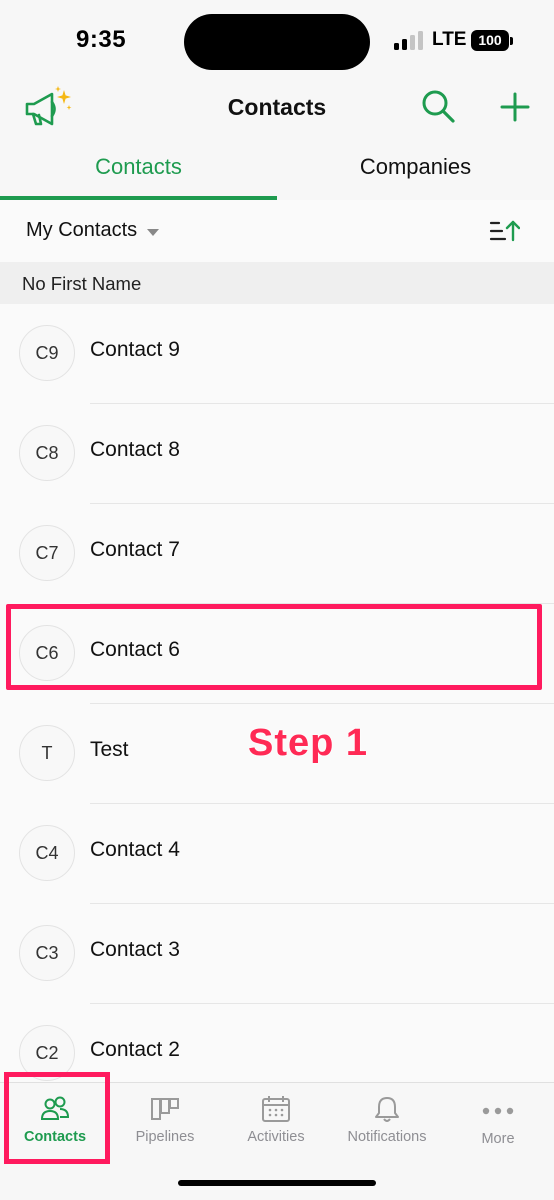 The image size is (554, 1200). I want to click on avatar: C8, so click(47, 453).